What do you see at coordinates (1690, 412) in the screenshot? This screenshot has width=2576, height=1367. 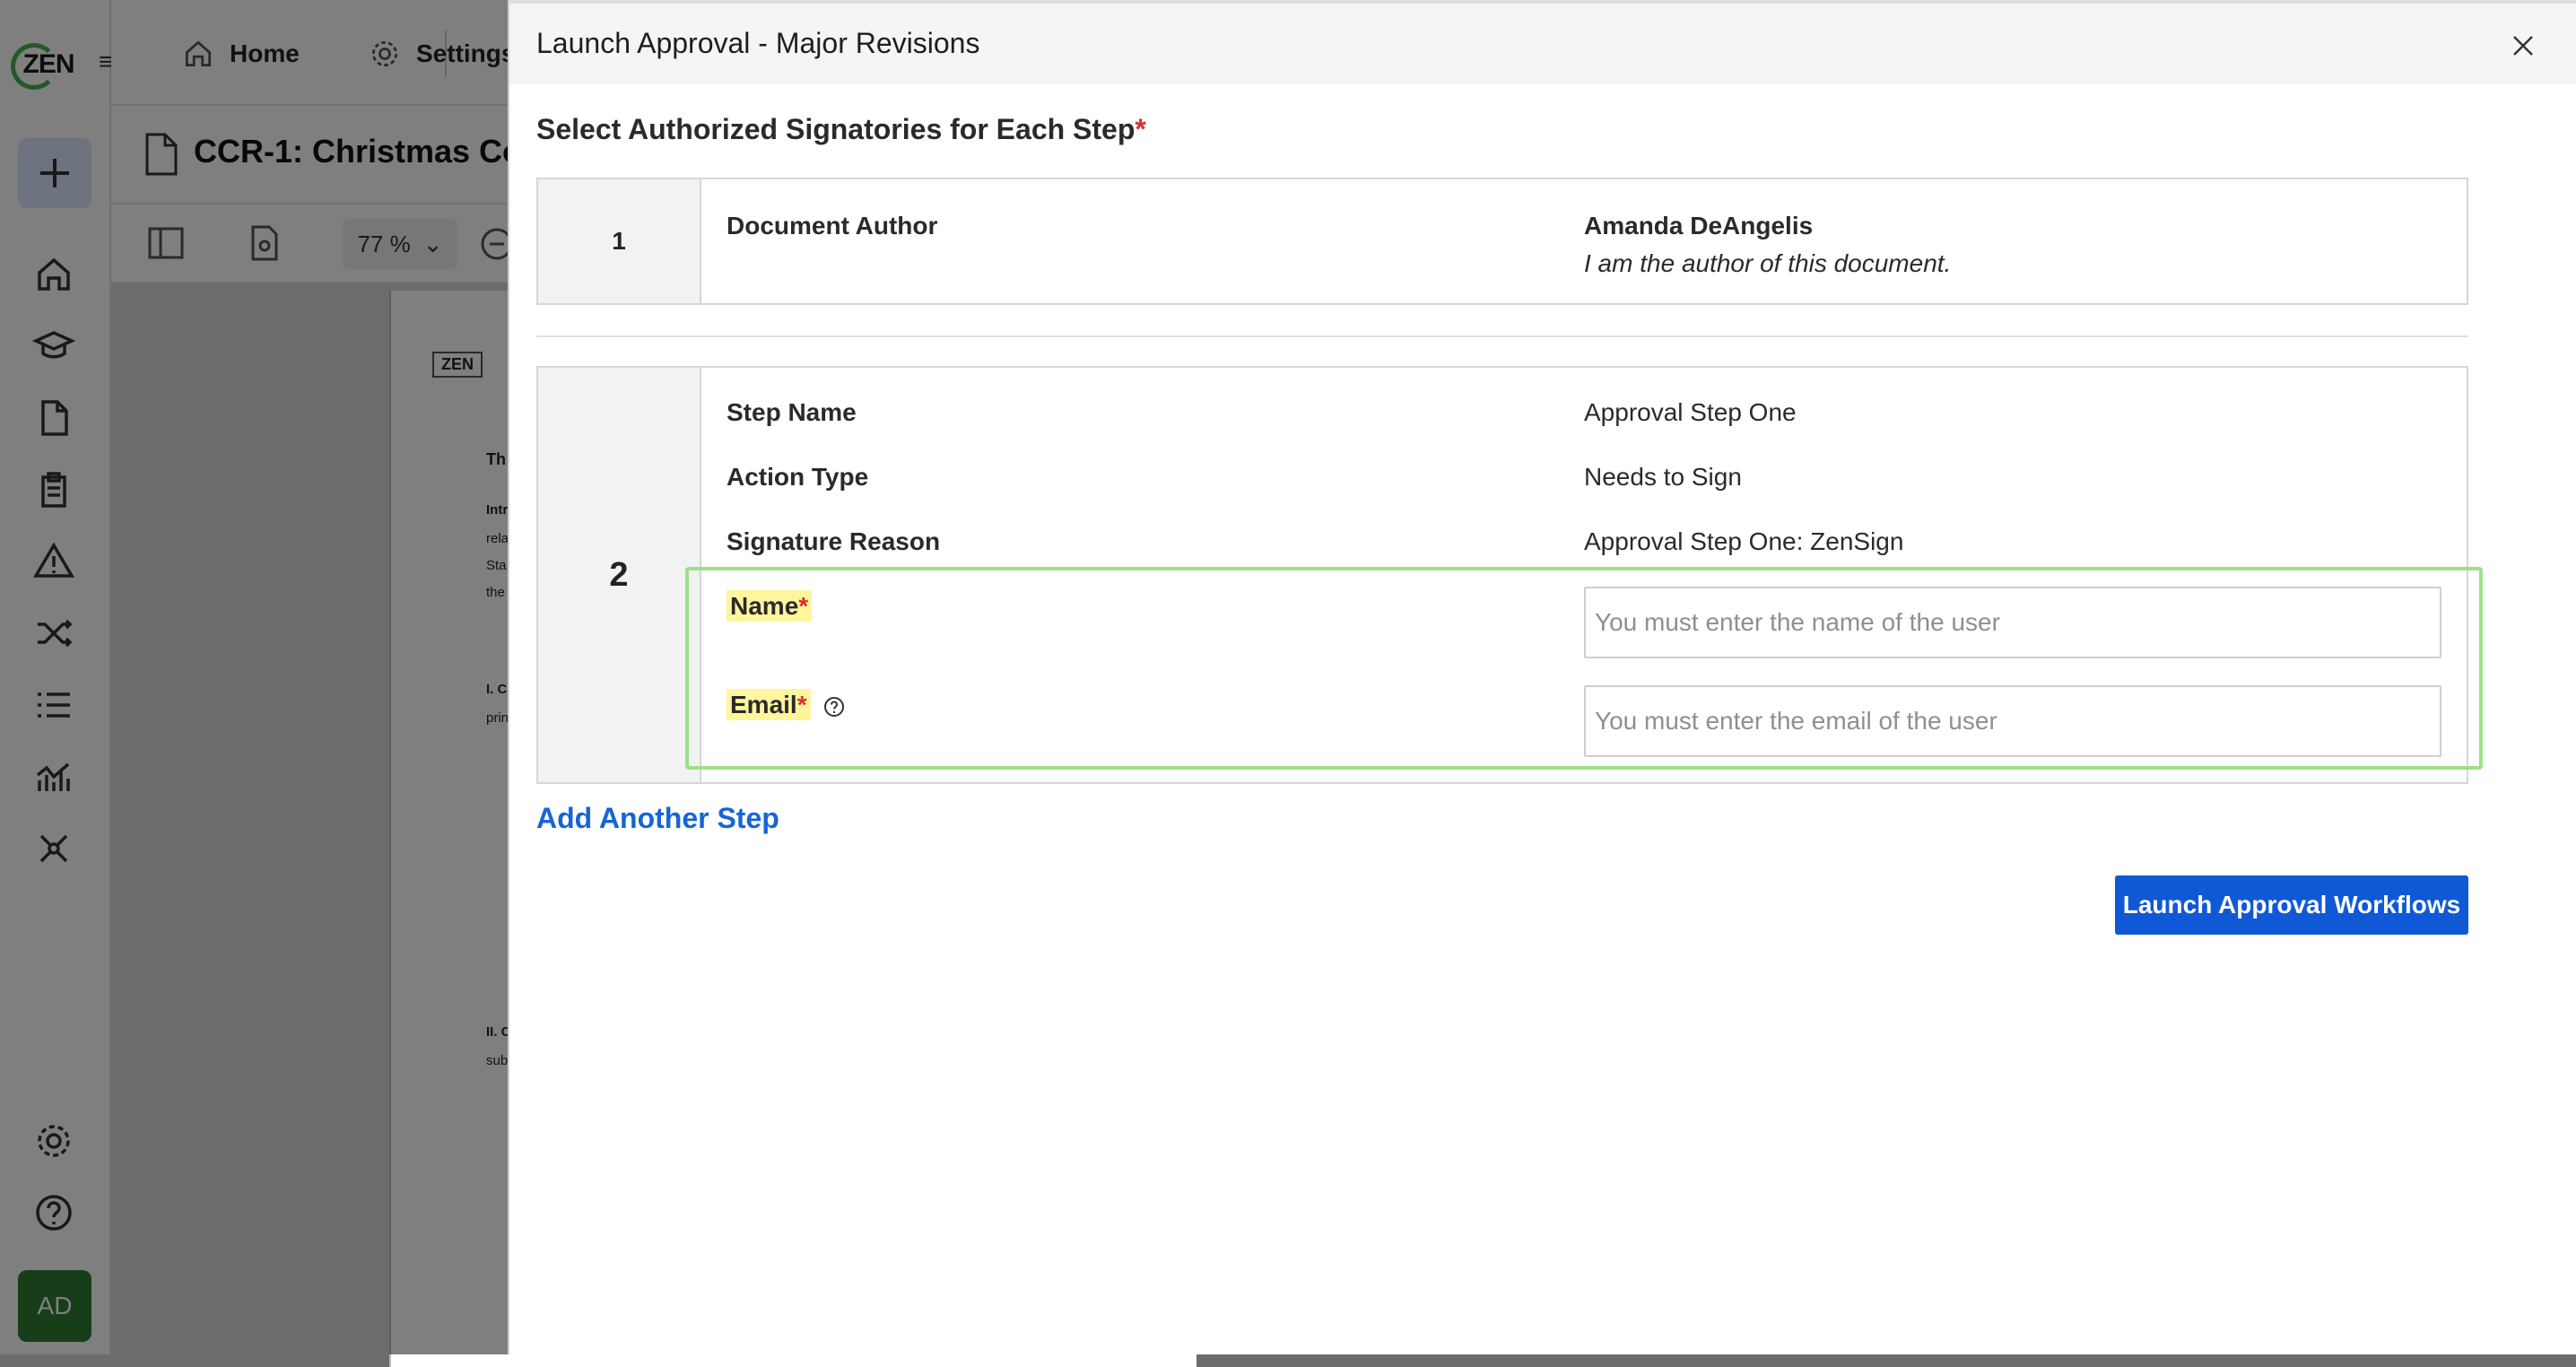 I see `step-name-value: Approval Step One` at bounding box center [1690, 412].